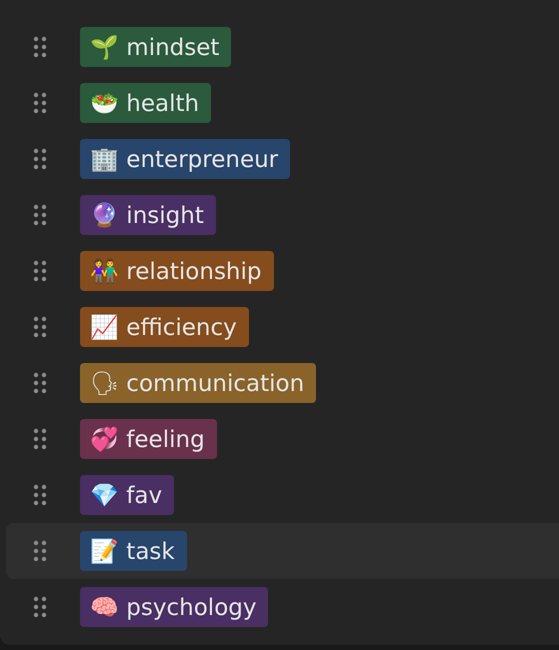  Describe the element at coordinates (156, 47) in the screenshot. I see `tag-label: 🌱 mindset` at that location.